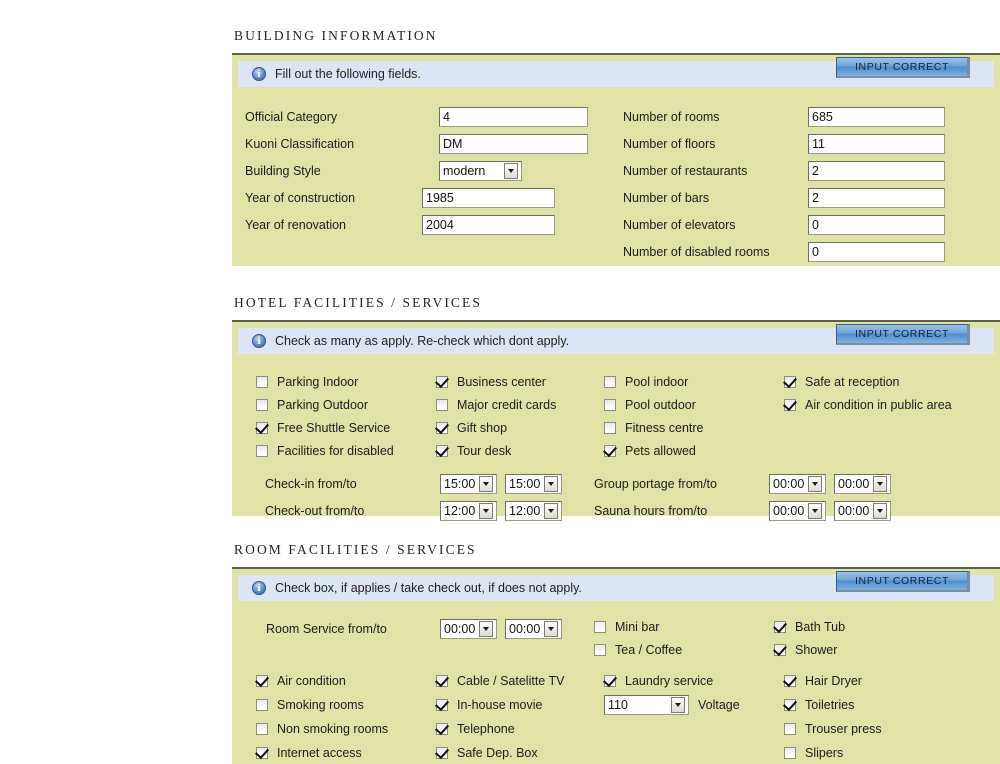 This screenshot has height=764, width=1000. I want to click on checkbox-row: Hair Dryer, so click(833, 681).